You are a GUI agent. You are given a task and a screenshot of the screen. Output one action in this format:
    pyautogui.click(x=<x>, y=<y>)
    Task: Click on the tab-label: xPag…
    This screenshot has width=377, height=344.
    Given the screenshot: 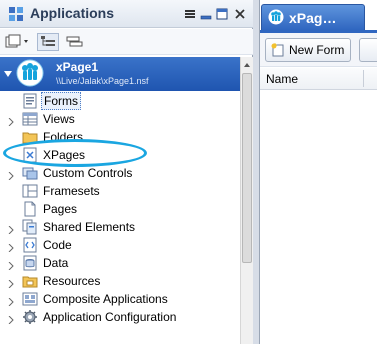 What is the action you would take?
    pyautogui.click(x=313, y=18)
    